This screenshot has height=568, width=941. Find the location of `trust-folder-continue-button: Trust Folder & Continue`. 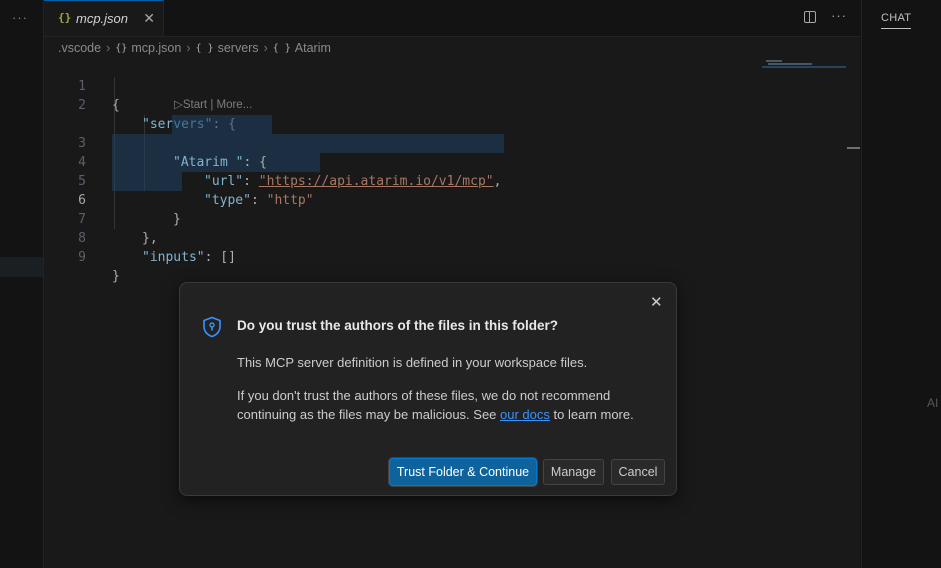

trust-folder-continue-button: Trust Folder & Continue is located at coordinates (463, 472).